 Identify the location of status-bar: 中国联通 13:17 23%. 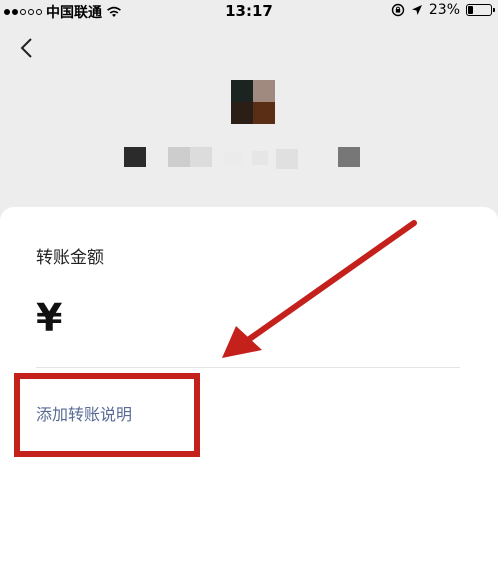
(249, 11).